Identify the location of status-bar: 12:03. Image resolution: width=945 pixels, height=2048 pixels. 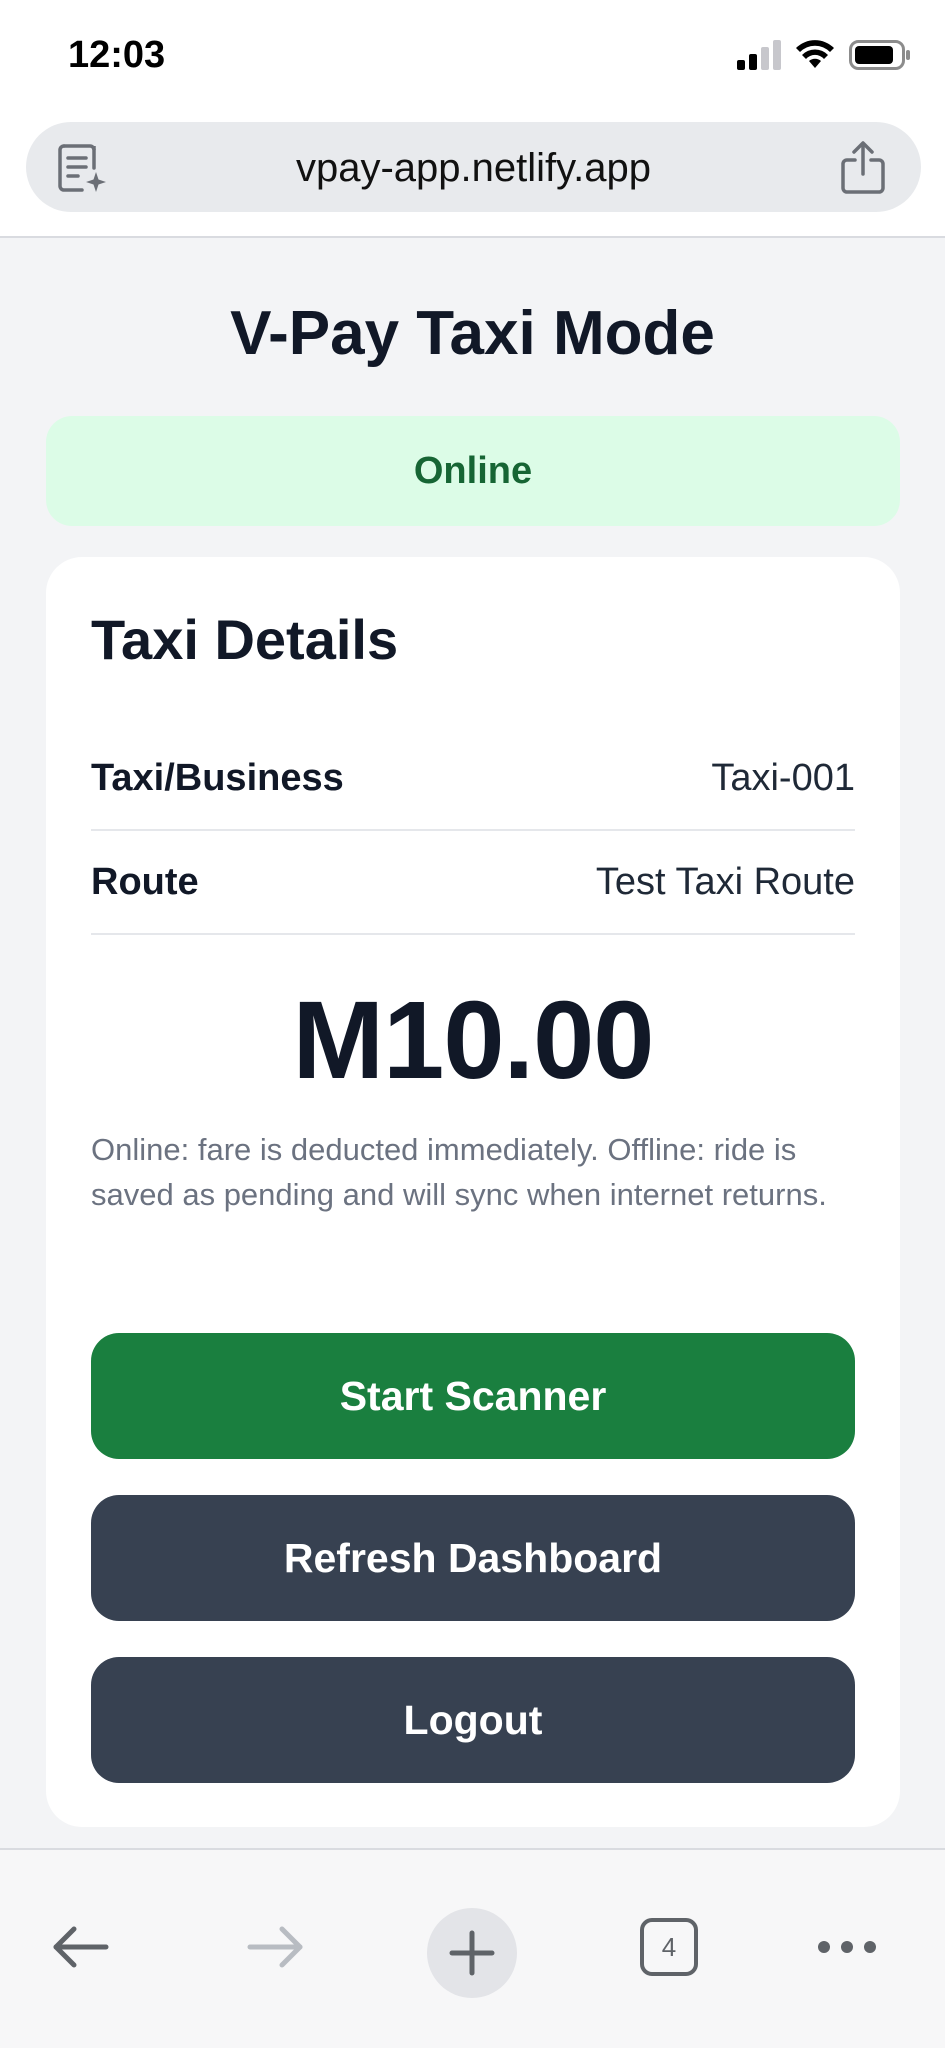
(472, 59).